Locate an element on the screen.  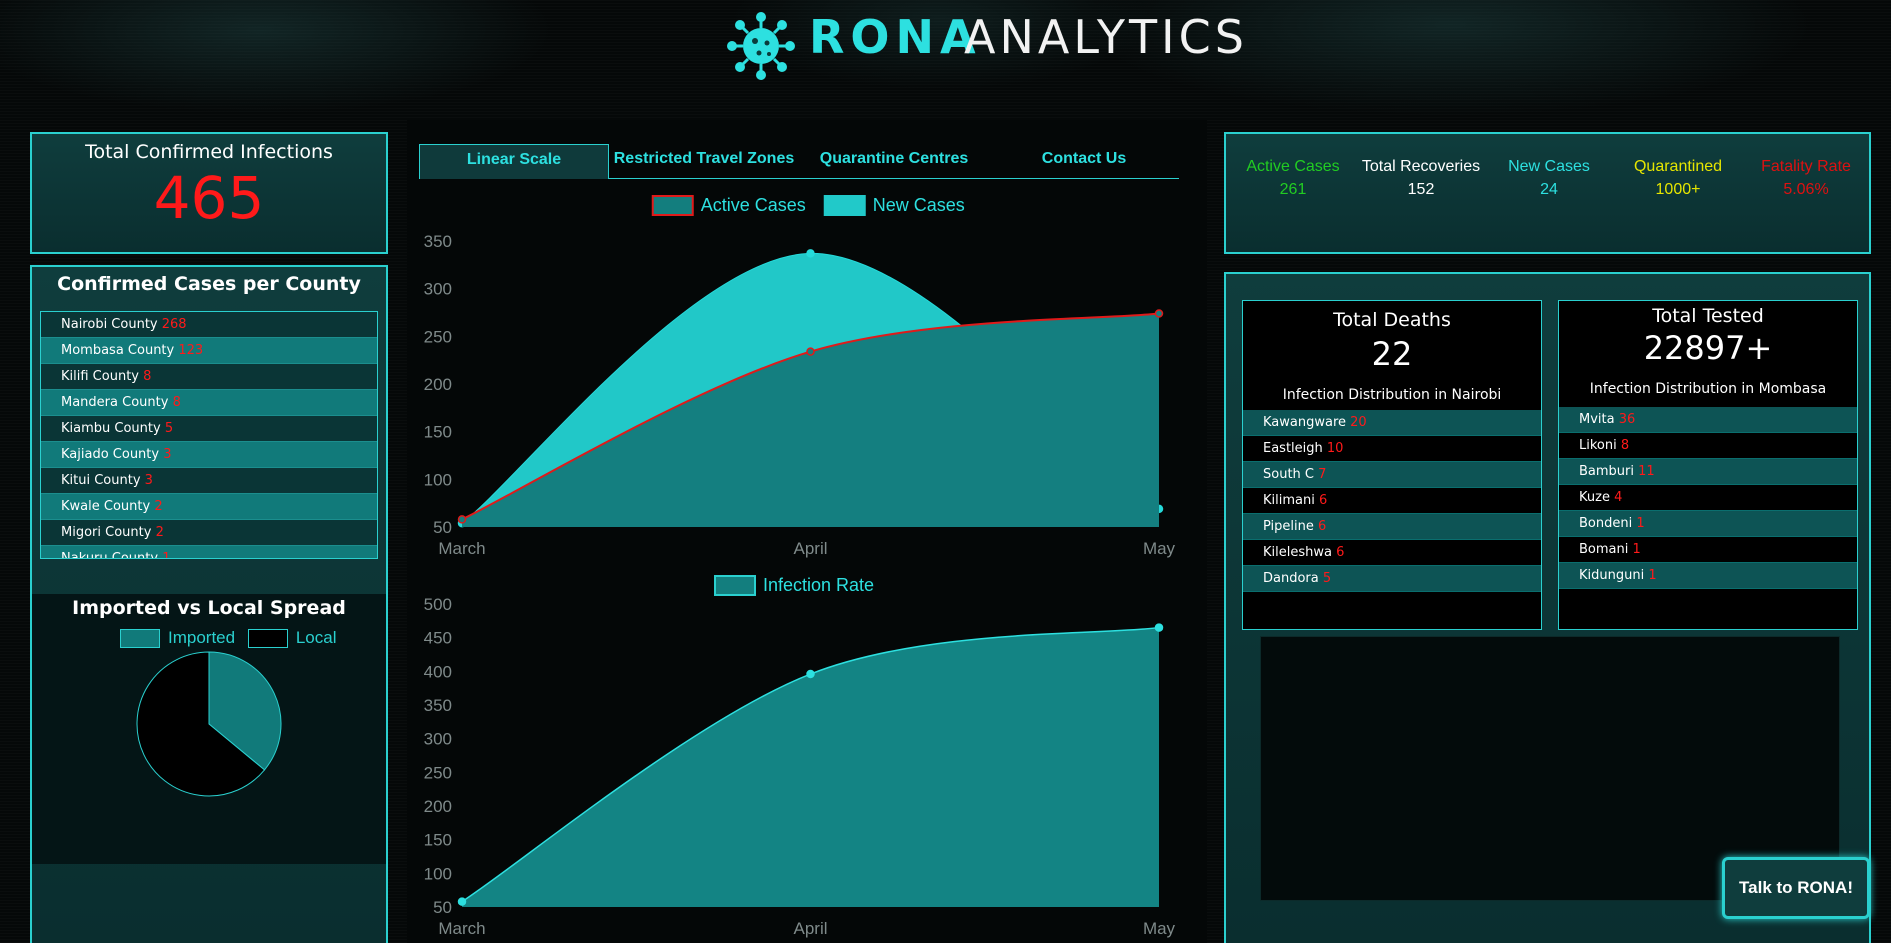
county-title: Confirmed Cases per County is located at coordinates (209, 284).